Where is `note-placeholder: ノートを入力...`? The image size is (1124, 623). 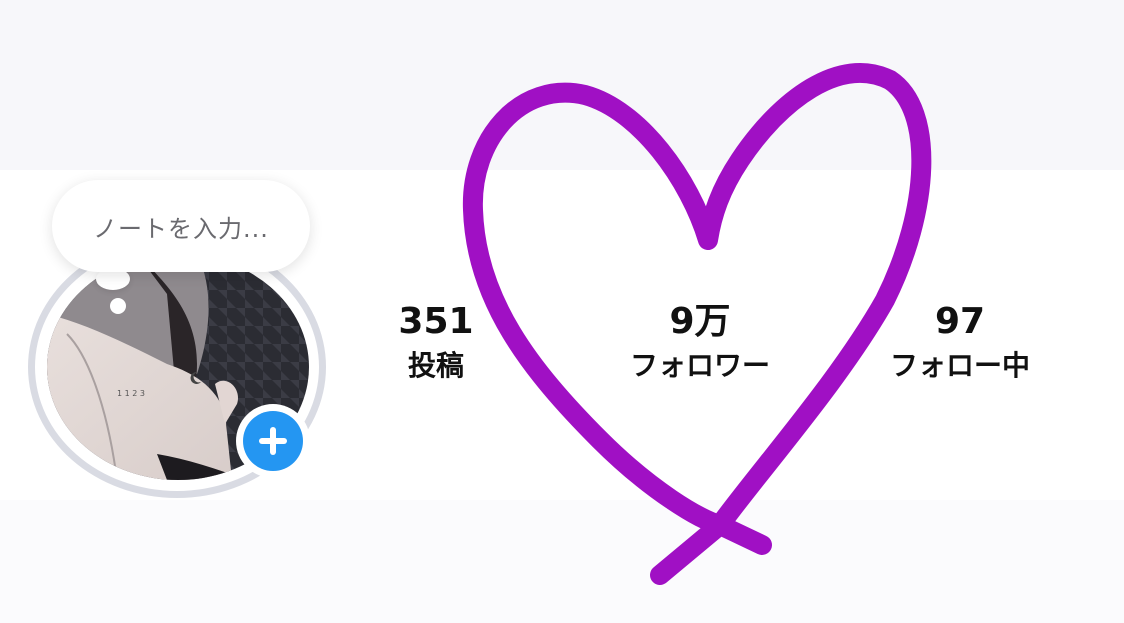
note-placeholder: ノートを入力... is located at coordinates (181, 228).